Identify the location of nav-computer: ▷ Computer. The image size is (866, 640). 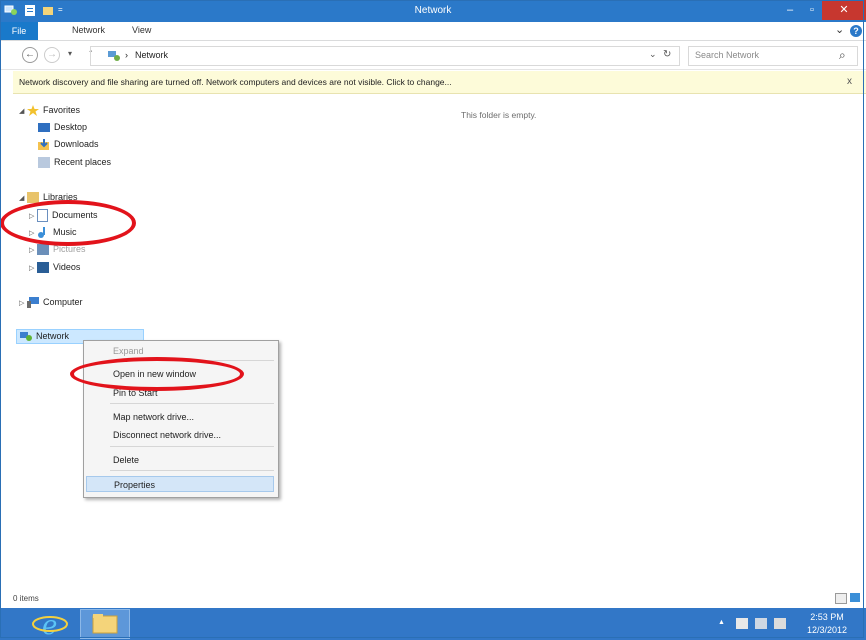
(51, 304).